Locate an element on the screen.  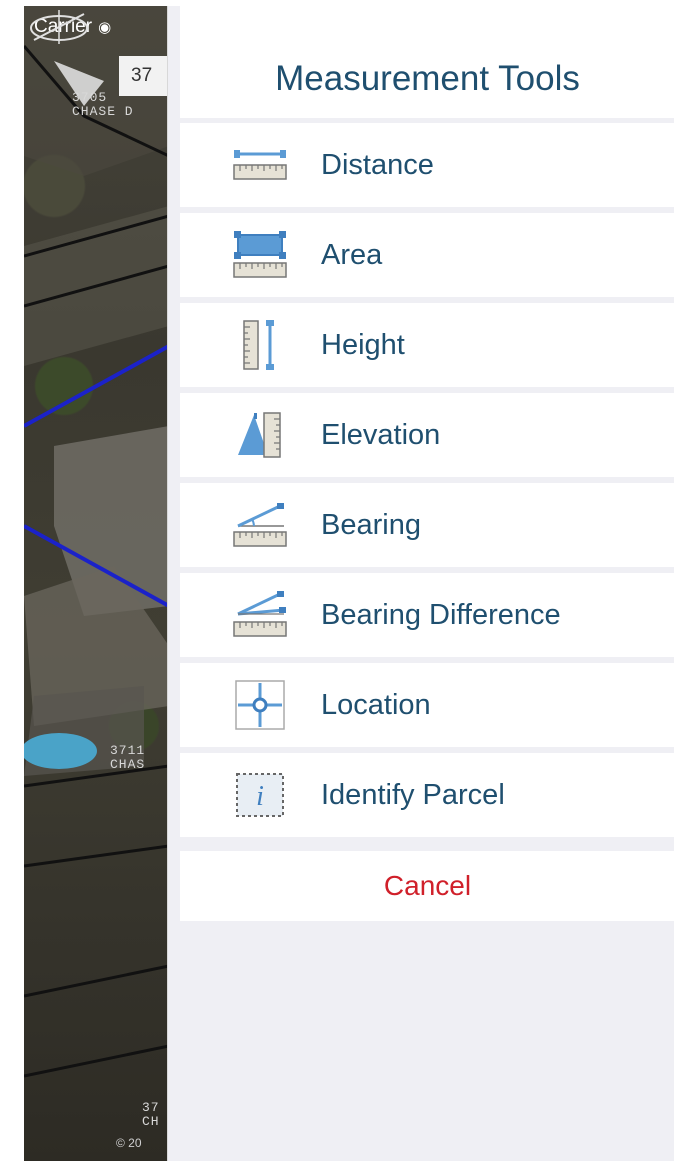
compass-icon is located at coordinates (59, 26).